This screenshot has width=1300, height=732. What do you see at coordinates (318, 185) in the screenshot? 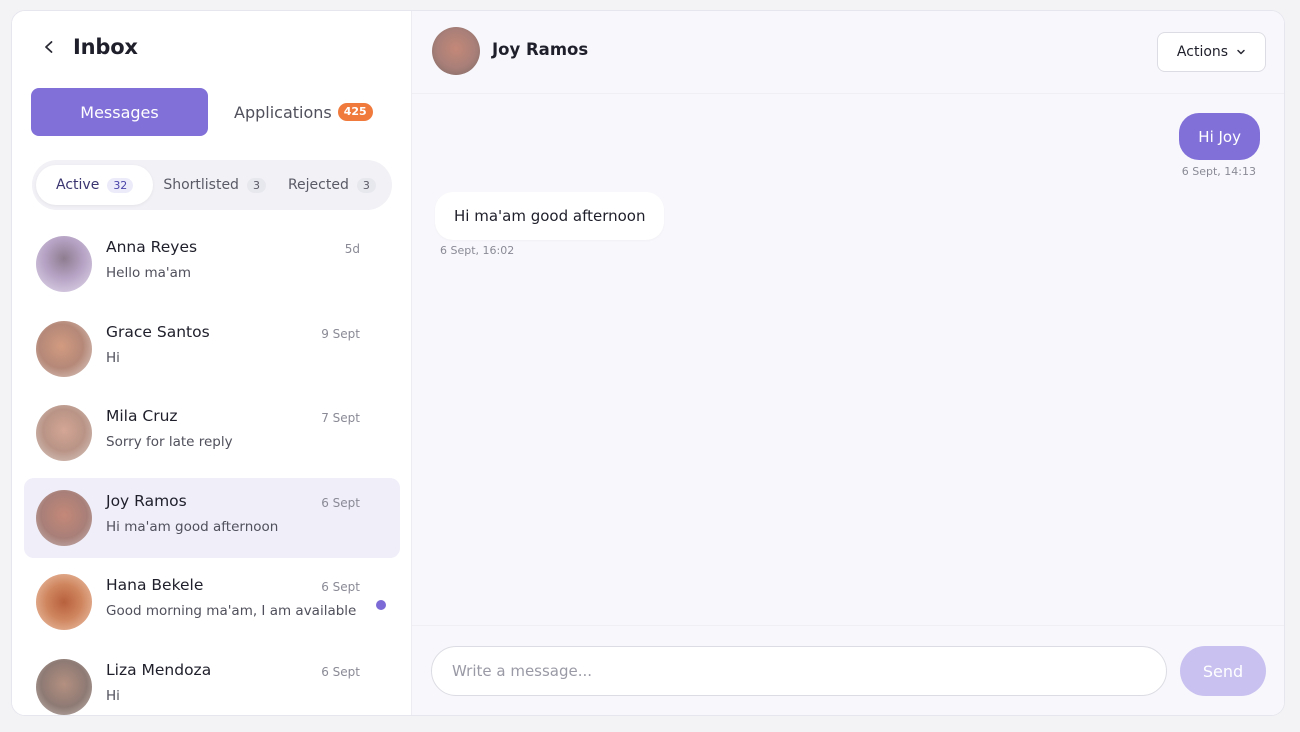
I see `filter-rejected-label: Rejected` at bounding box center [318, 185].